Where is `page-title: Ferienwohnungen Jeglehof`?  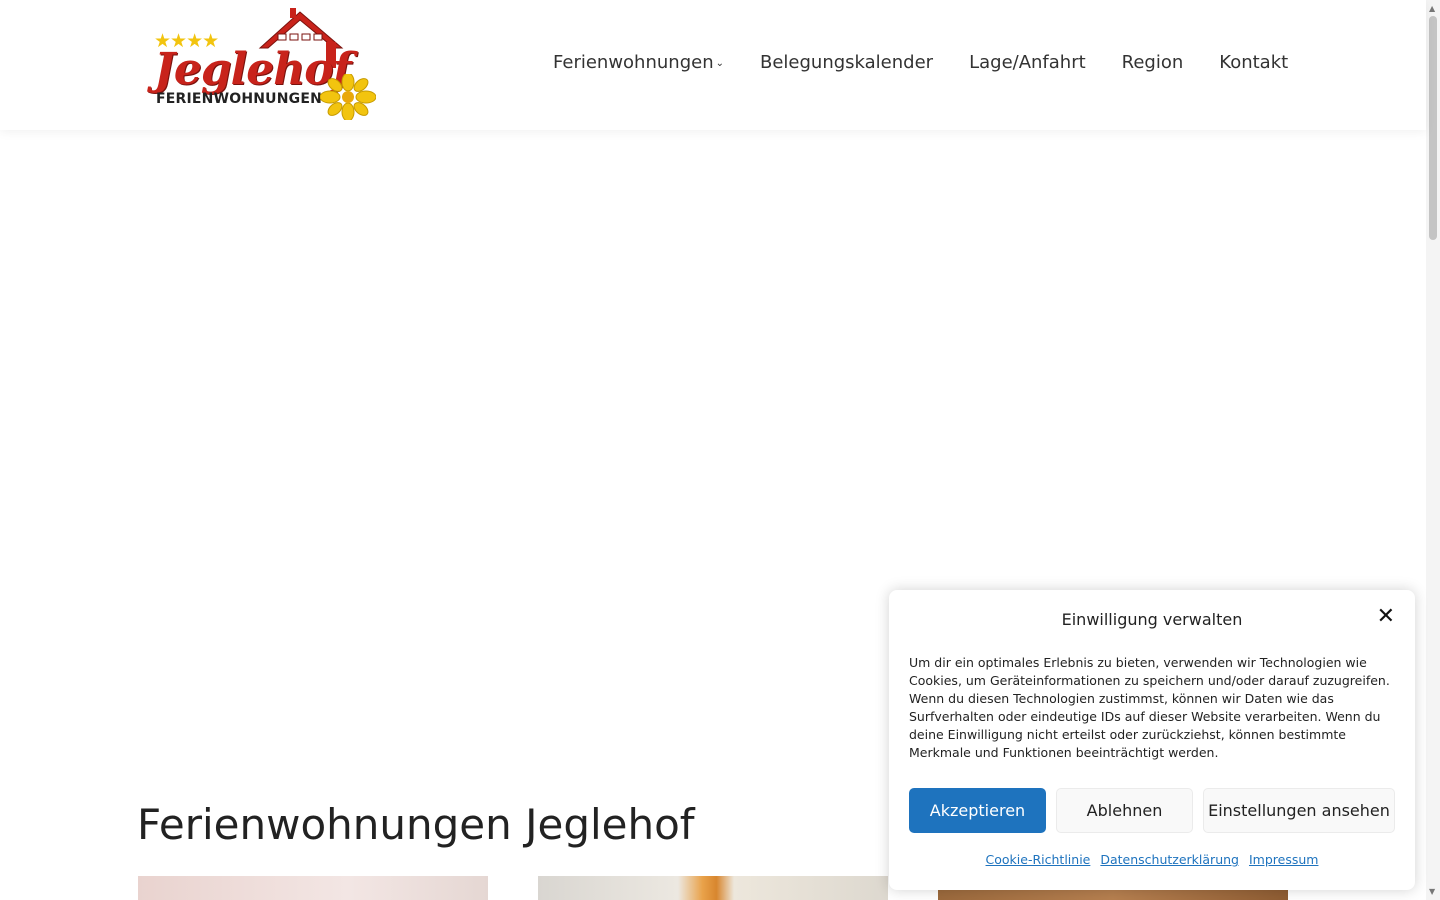 page-title: Ferienwohnungen Jeglehof is located at coordinates (416, 824).